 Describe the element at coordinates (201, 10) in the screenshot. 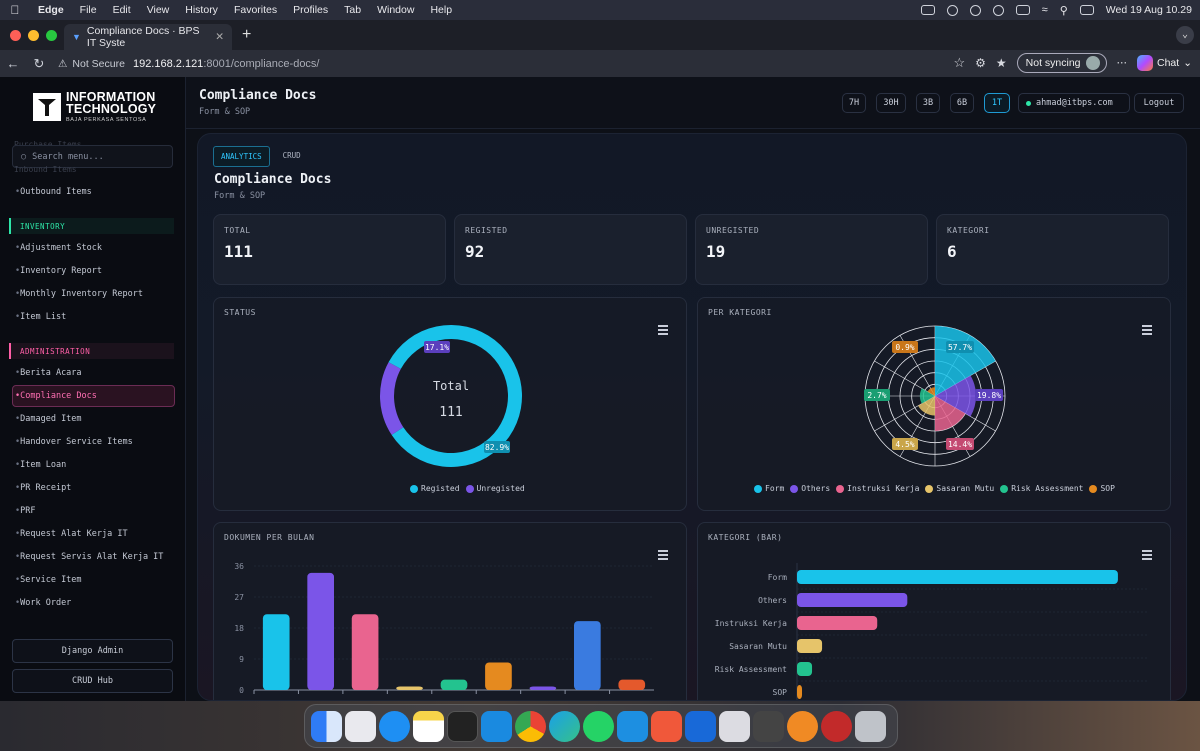

I see `menubar-history: History` at that location.